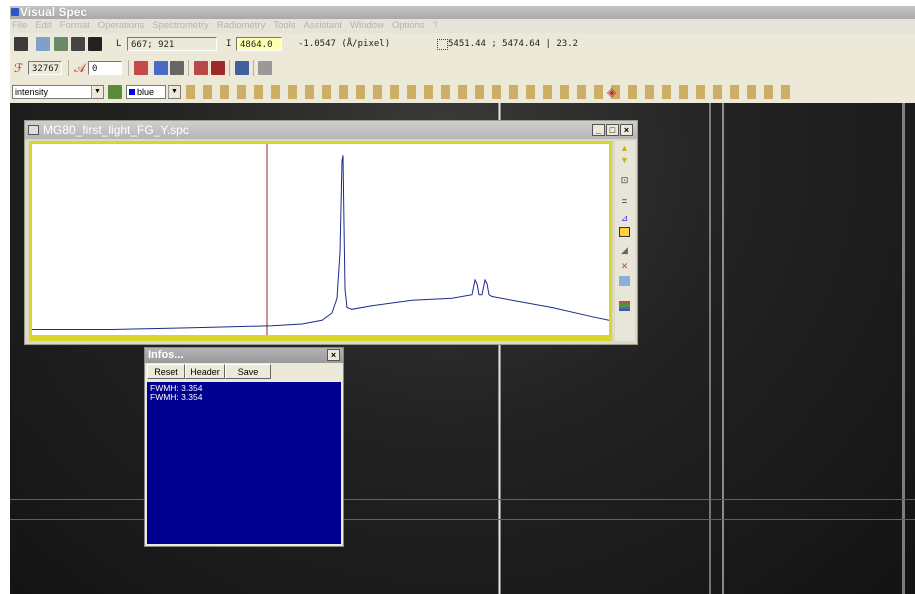  What do you see at coordinates (244, 355) in the screenshot?
I see `infos-window-titlebar: Infos... ×` at bounding box center [244, 355].